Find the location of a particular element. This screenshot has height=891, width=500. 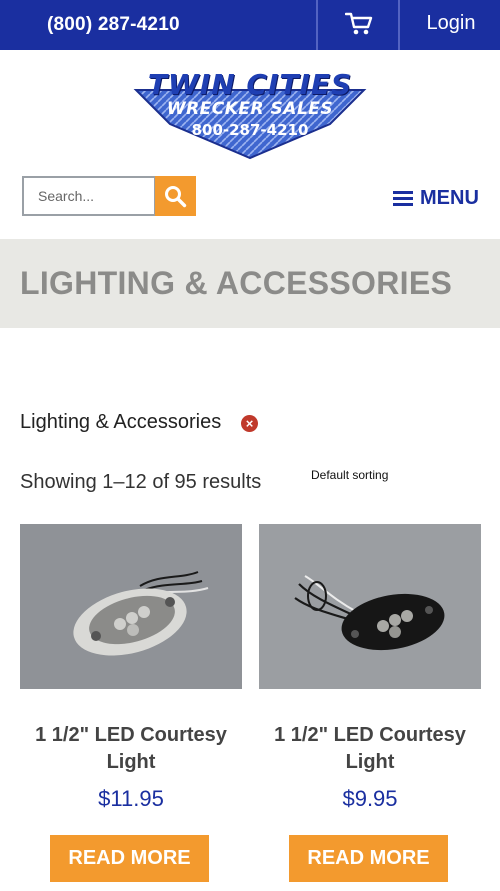

hamburger-icon is located at coordinates (403, 198).